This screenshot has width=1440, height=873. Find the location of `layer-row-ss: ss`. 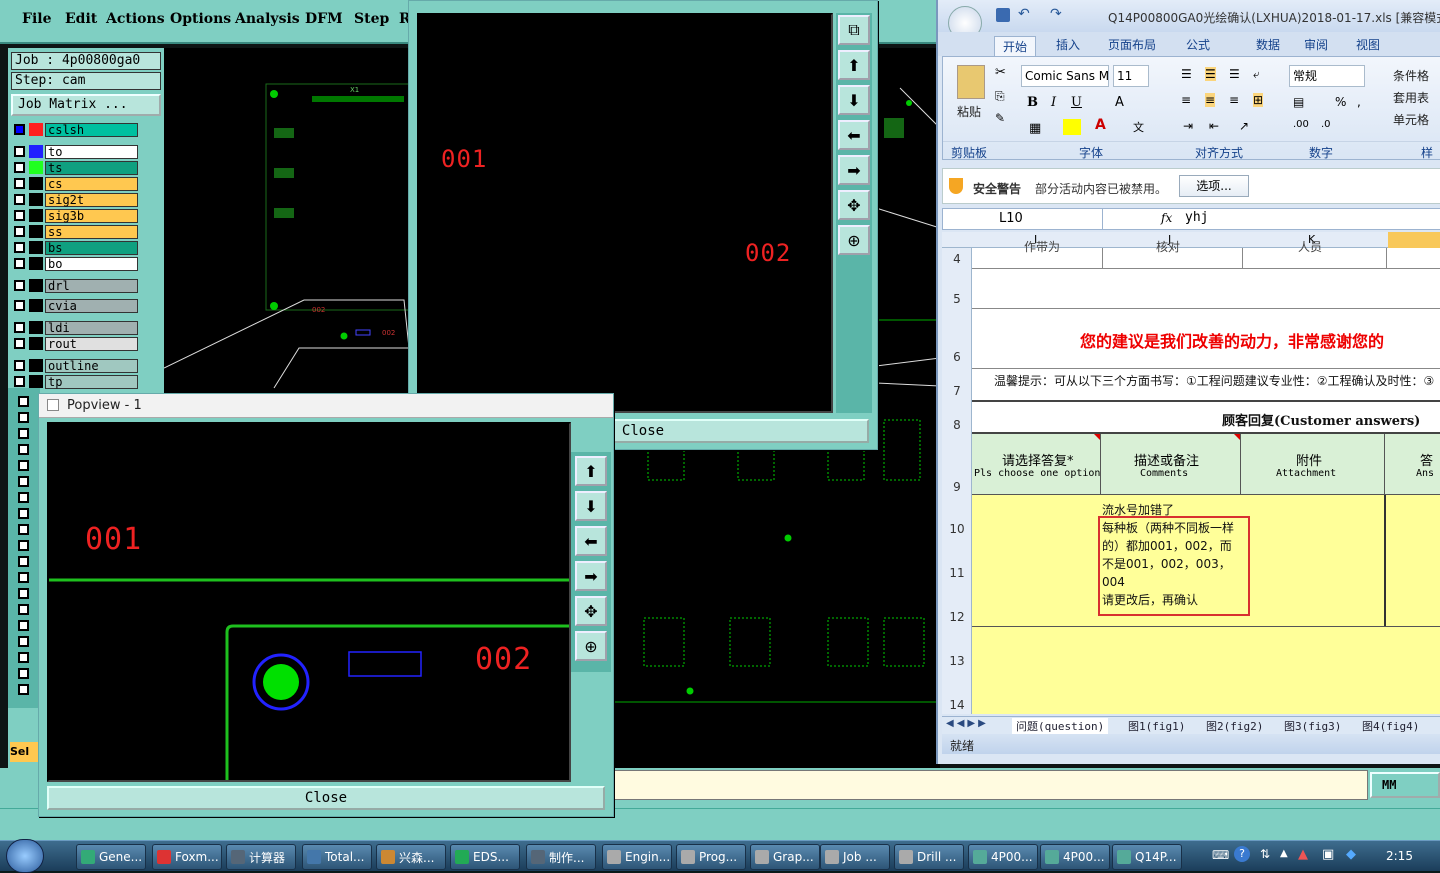

layer-row-ss: ss is located at coordinates (76, 231).